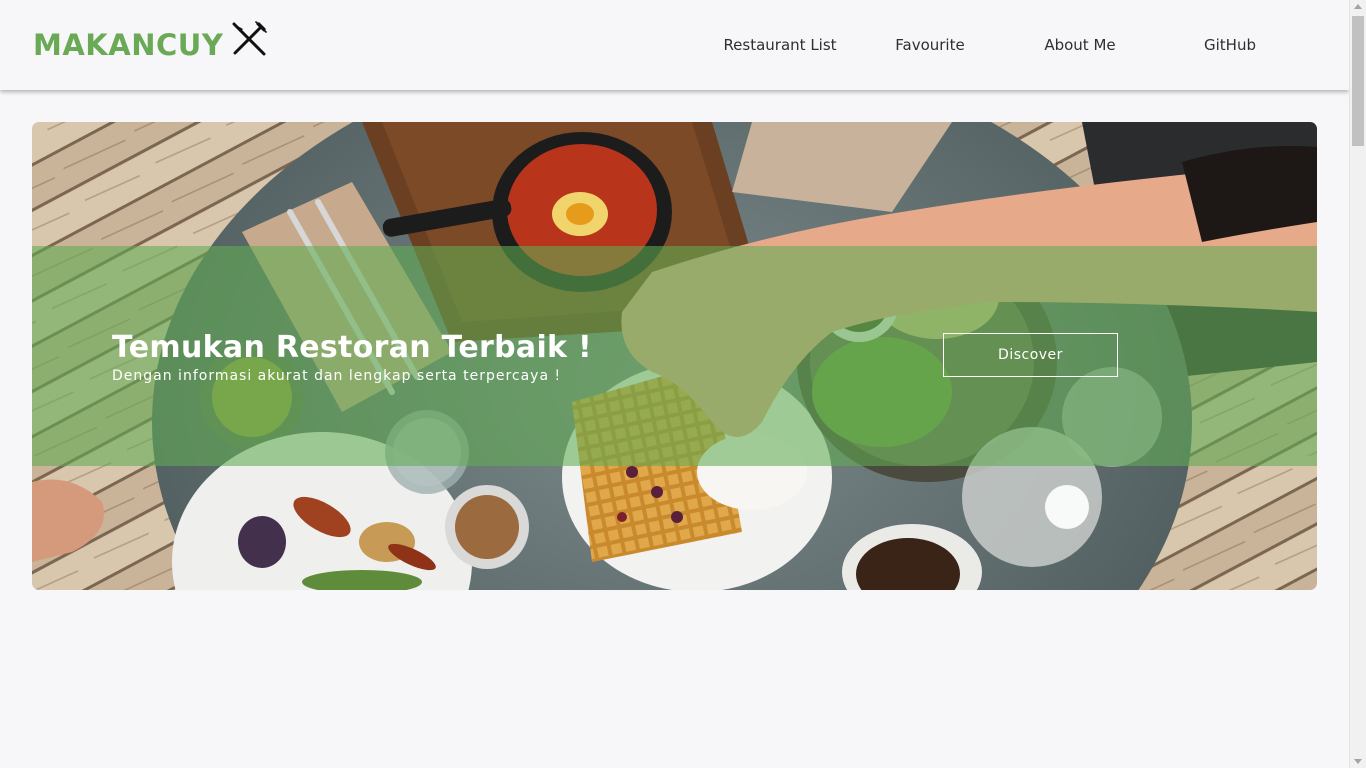 This screenshot has height=768, width=1366. Describe the element at coordinates (780, 45) in the screenshot. I see `nav-restaurant-list: Restaurant List` at that location.